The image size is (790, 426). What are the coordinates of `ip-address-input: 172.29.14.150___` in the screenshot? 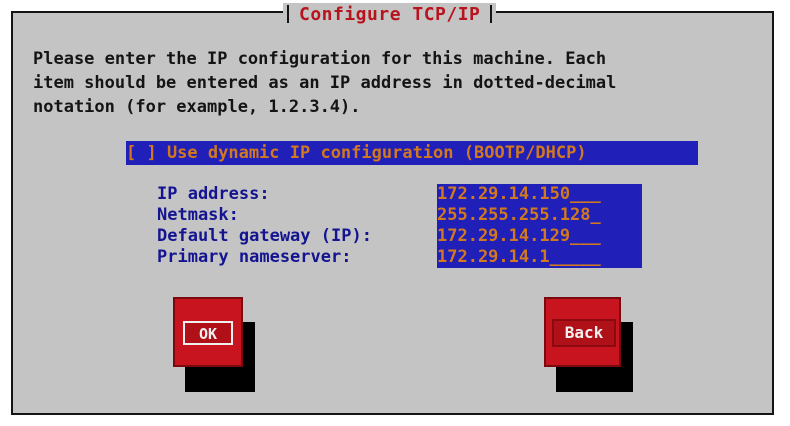 It's located at (539, 194).